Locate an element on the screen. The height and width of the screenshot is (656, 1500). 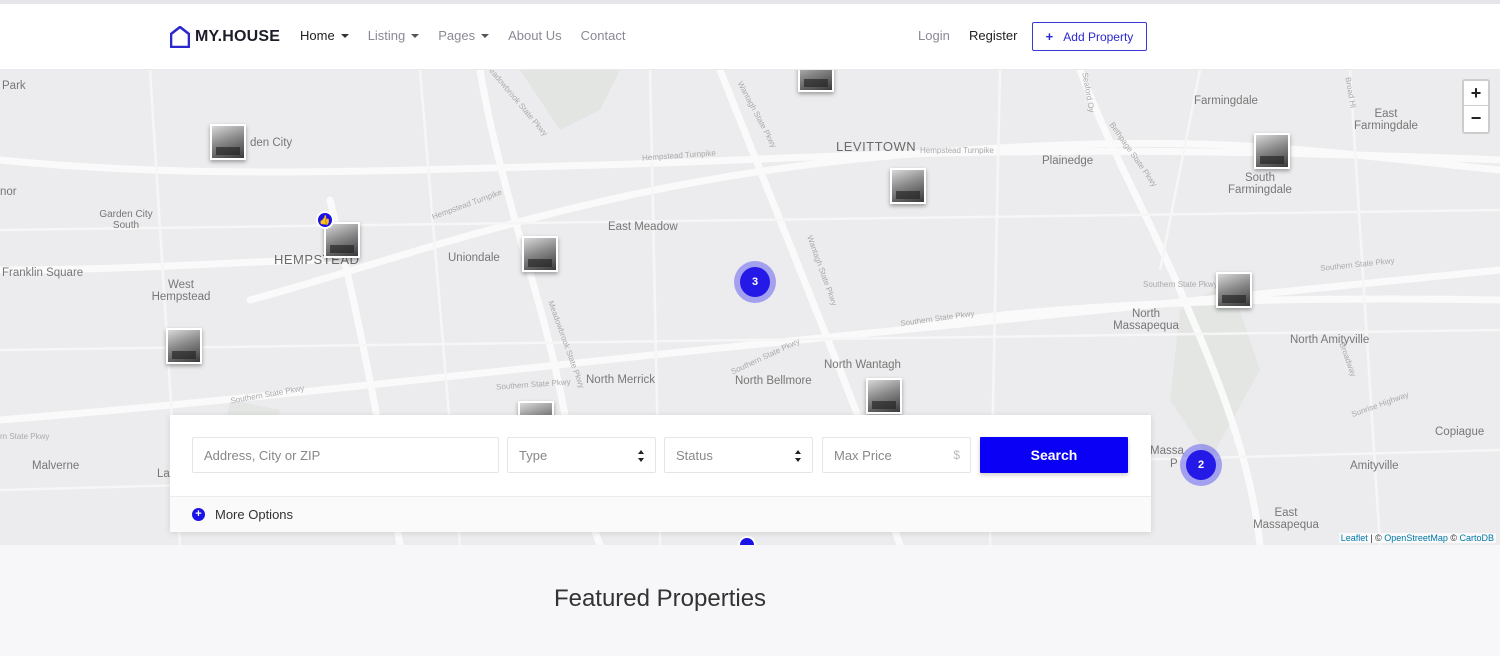
nav-label: Contact is located at coordinates (603, 35).